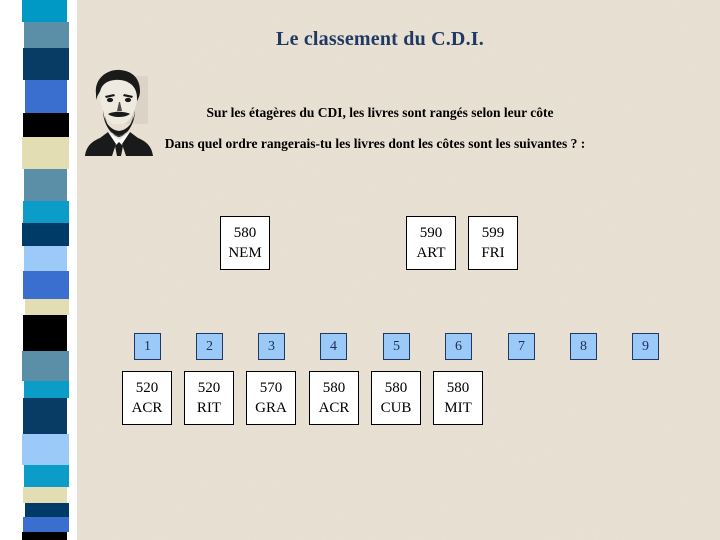 The width and height of the screenshot is (720, 540). I want to click on example-cote-card: 580 NEM, so click(245, 243).